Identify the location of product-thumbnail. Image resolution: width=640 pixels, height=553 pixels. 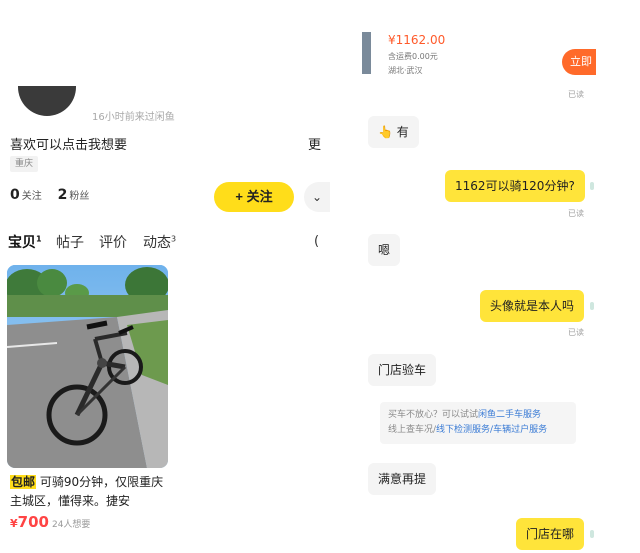
(366, 53).